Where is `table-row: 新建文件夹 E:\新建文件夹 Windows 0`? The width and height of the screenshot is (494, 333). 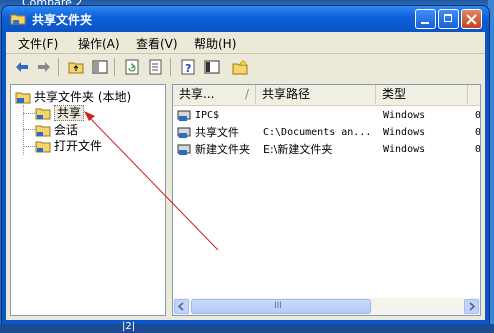 table-row: 新建文件夹 E:\新建文件夹 Windows 0 is located at coordinates (327, 149).